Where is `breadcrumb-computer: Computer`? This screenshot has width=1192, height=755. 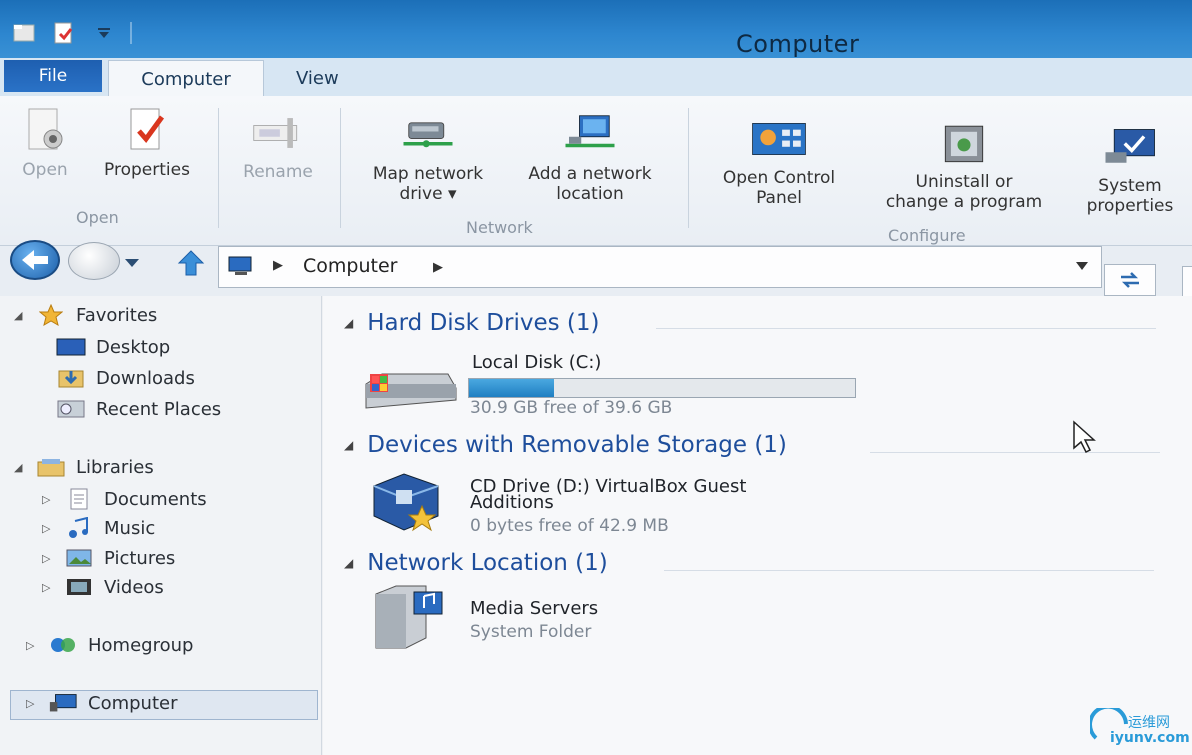
breadcrumb-computer: Computer is located at coordinates (350, 266).